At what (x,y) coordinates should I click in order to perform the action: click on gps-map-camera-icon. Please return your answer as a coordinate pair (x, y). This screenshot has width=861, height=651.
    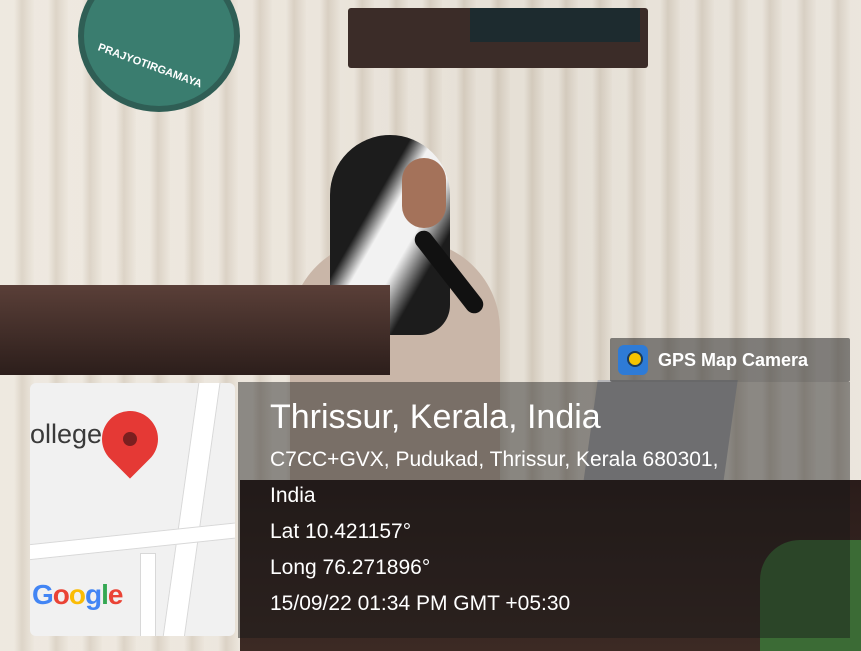
    Looking at the image, I should click on (633, 360).